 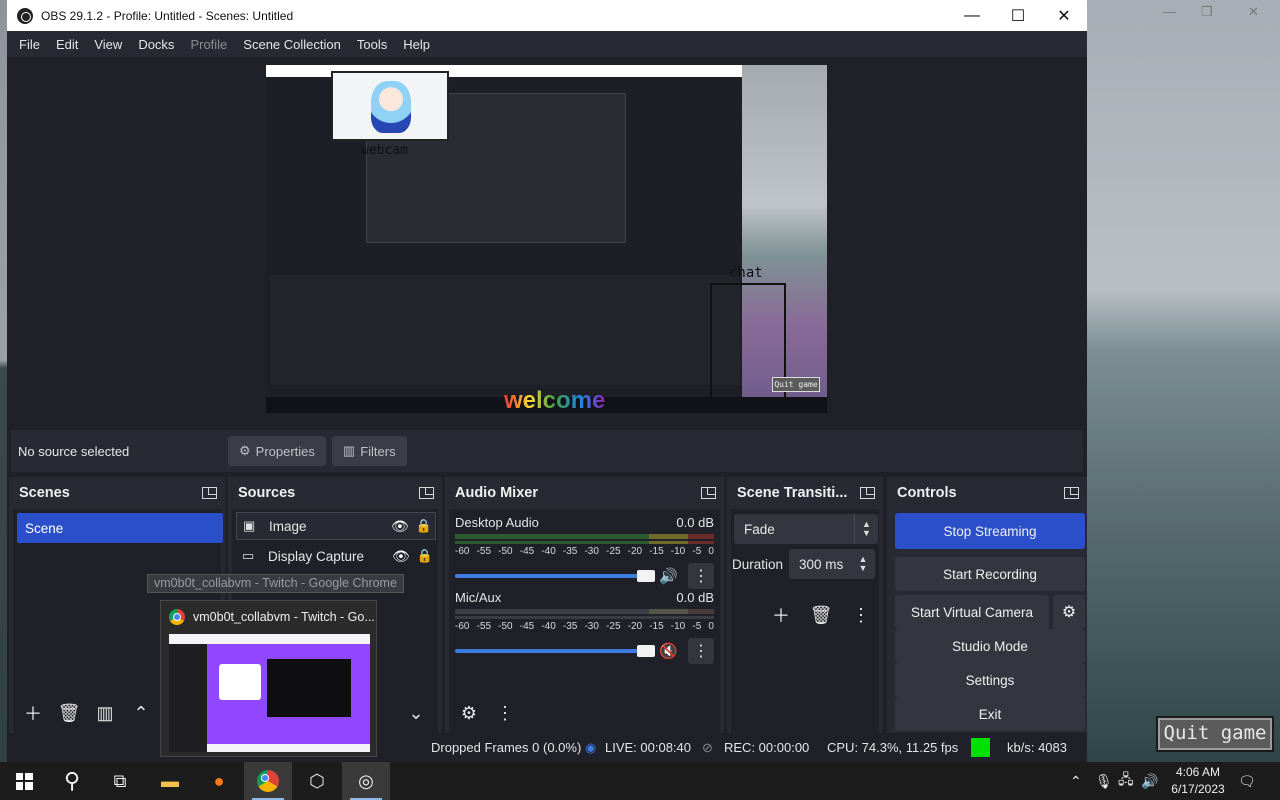 I want to click on remove-scene-icon: 🗑, so click(x=69, y=713).